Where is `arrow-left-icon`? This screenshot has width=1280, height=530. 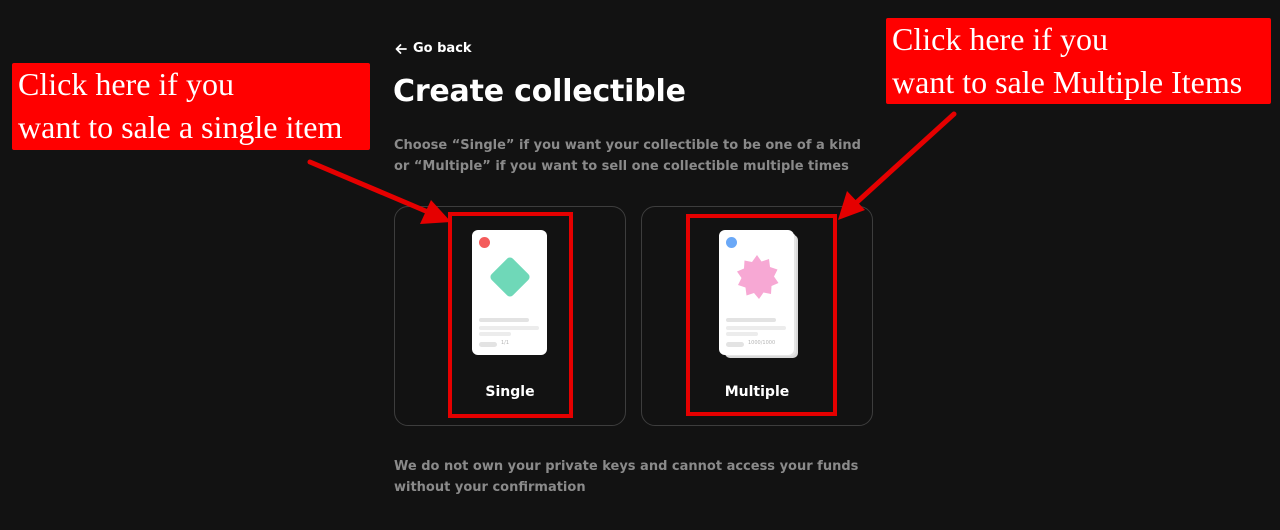
arrow-left-icon is located at coordinates (401, 48).